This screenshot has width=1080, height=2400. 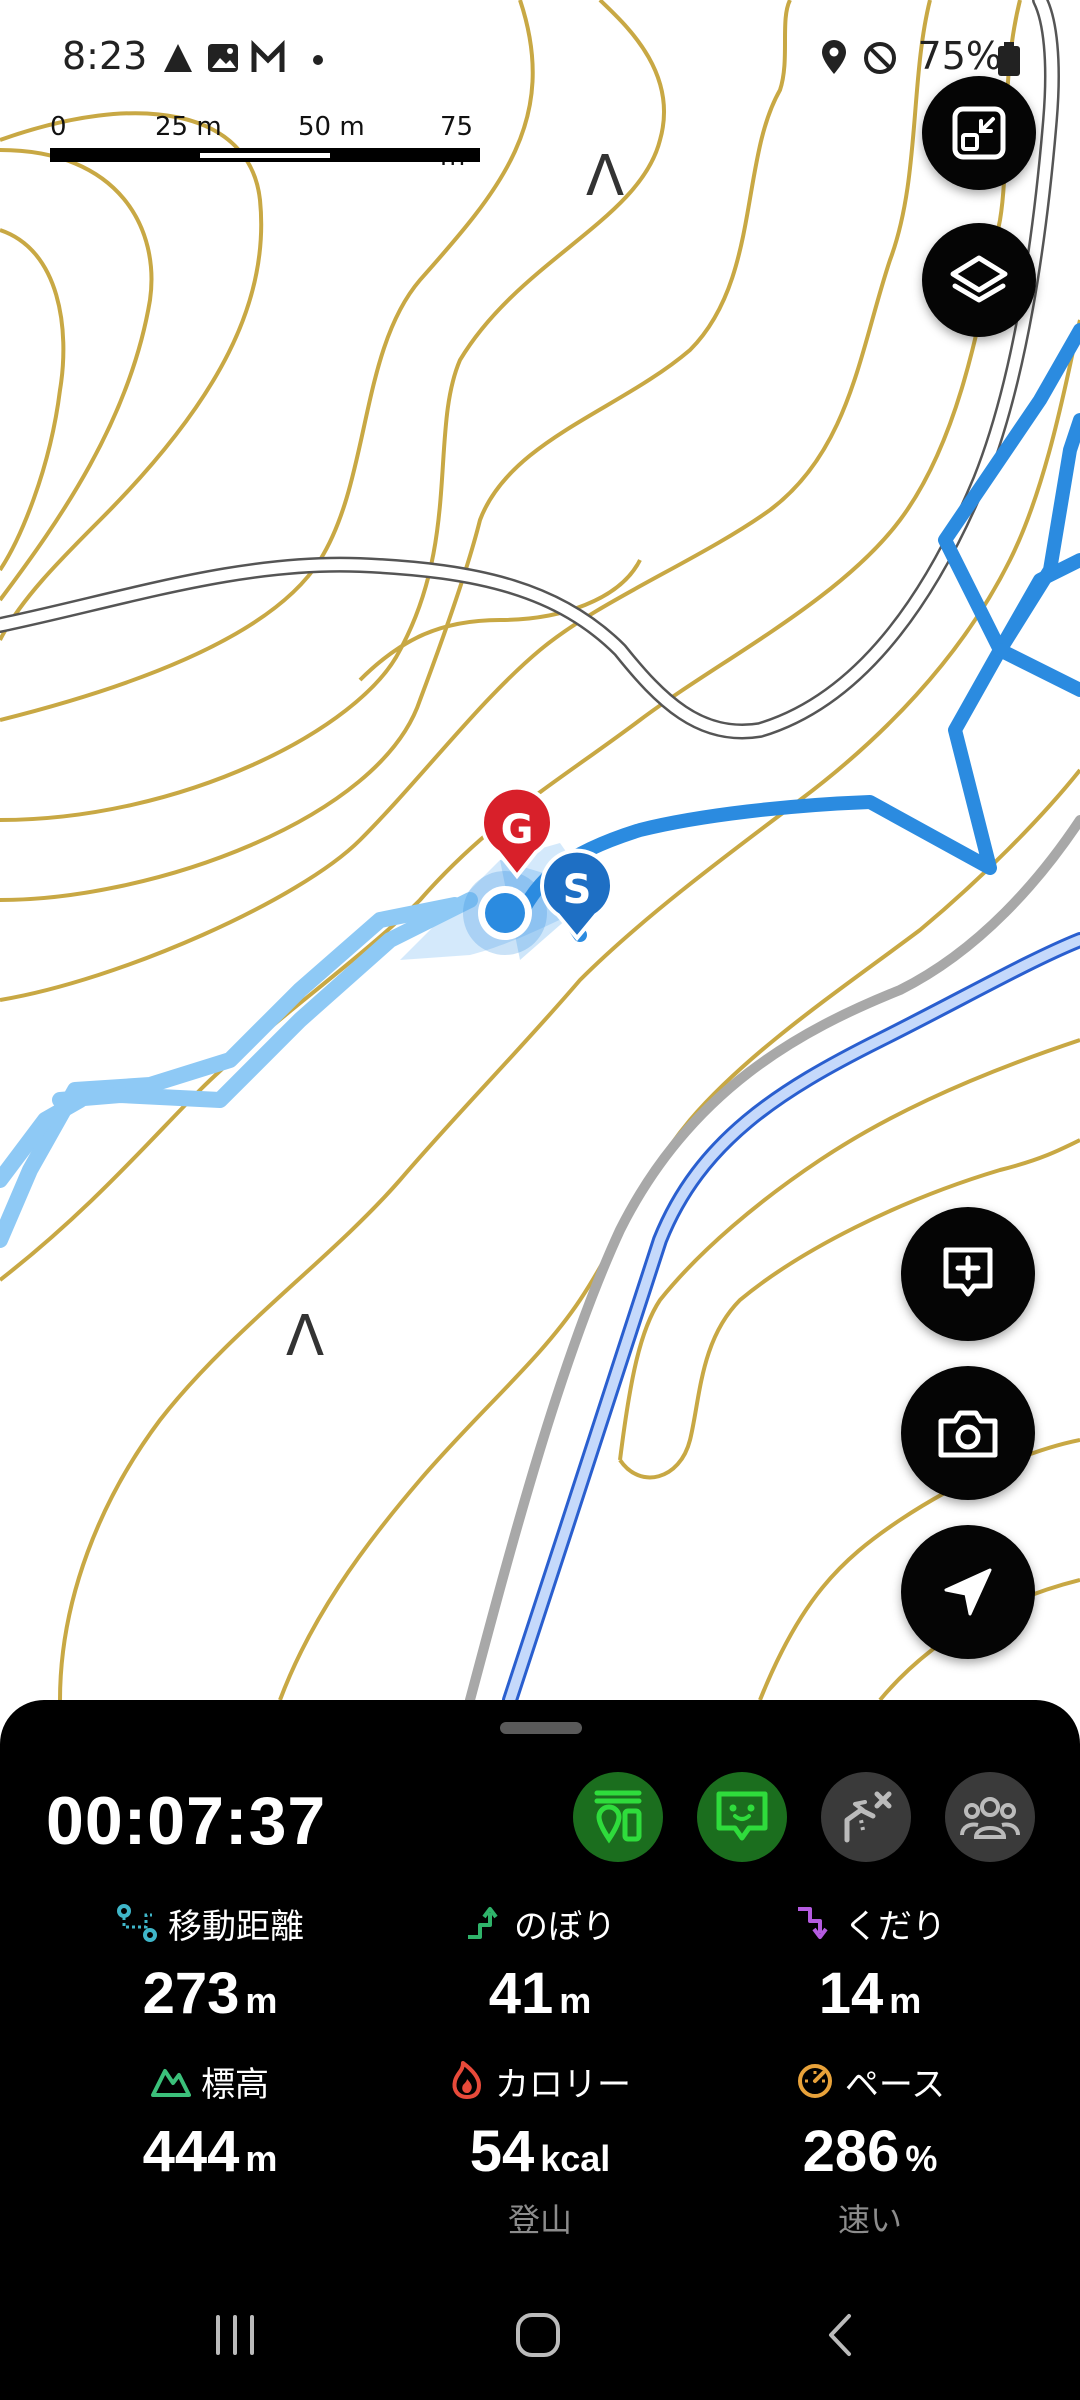 What do you see at coordinates (58, 127) in the screenshot?
I see `scale-label: 0` at bounding box center [58, 127].